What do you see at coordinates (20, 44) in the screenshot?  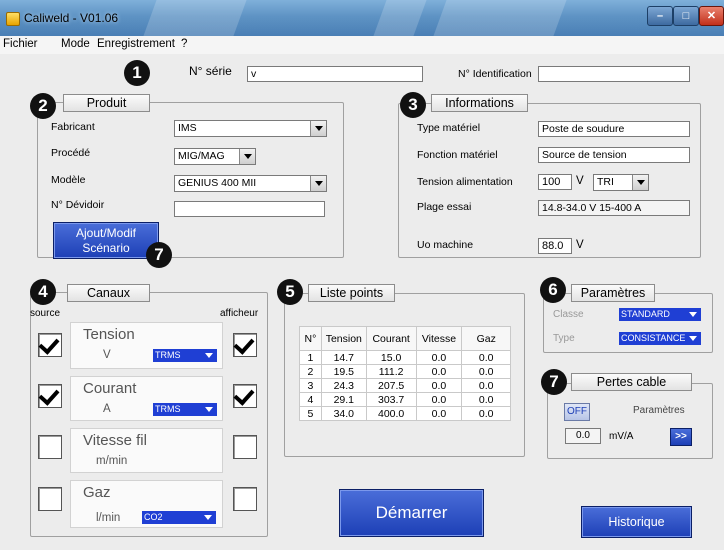 I see `menu-fichier: Fichier` at bounding box center [20, 44].